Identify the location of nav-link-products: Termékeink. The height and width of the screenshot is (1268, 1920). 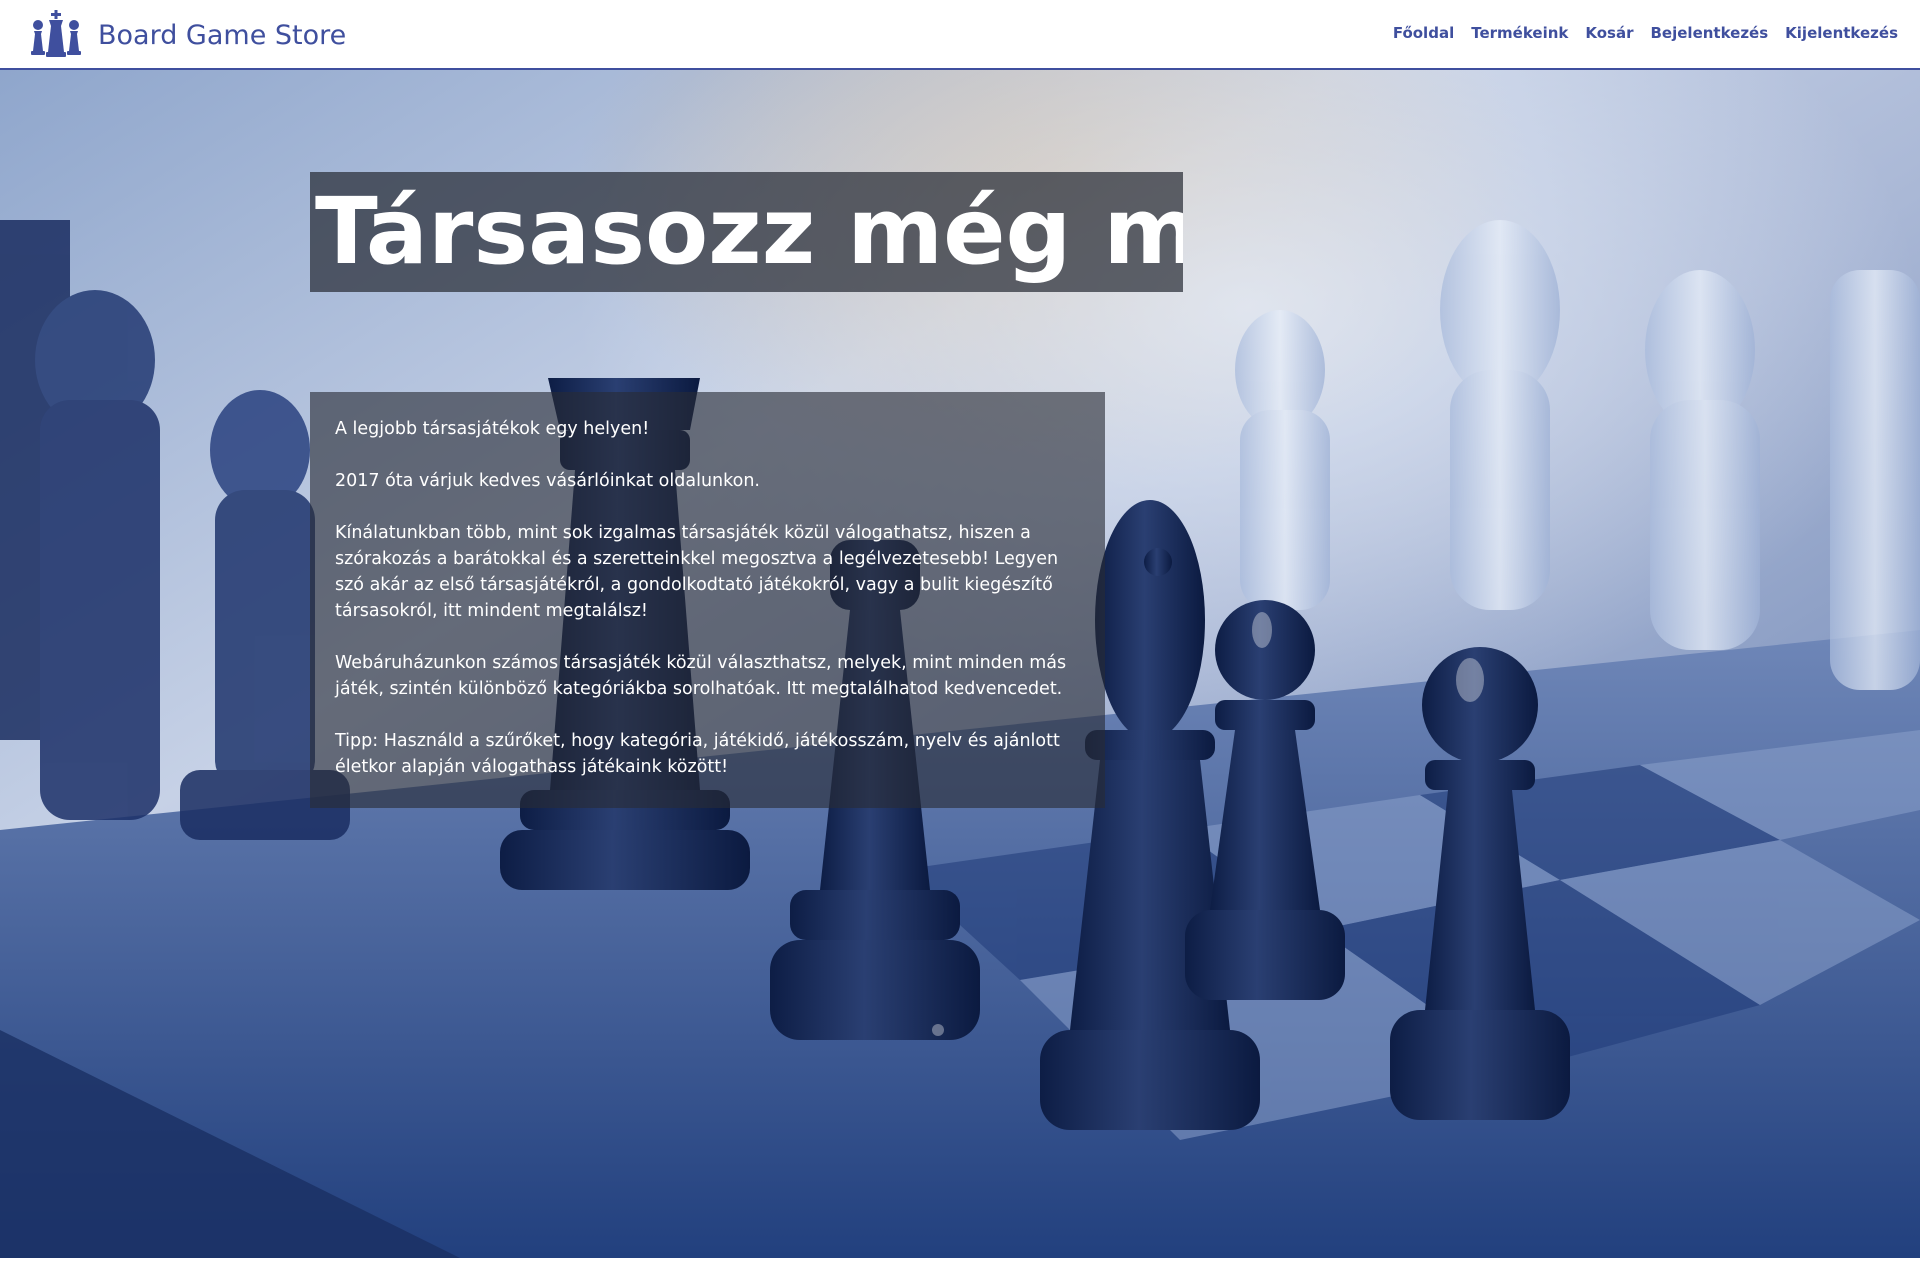
(1519, 33).